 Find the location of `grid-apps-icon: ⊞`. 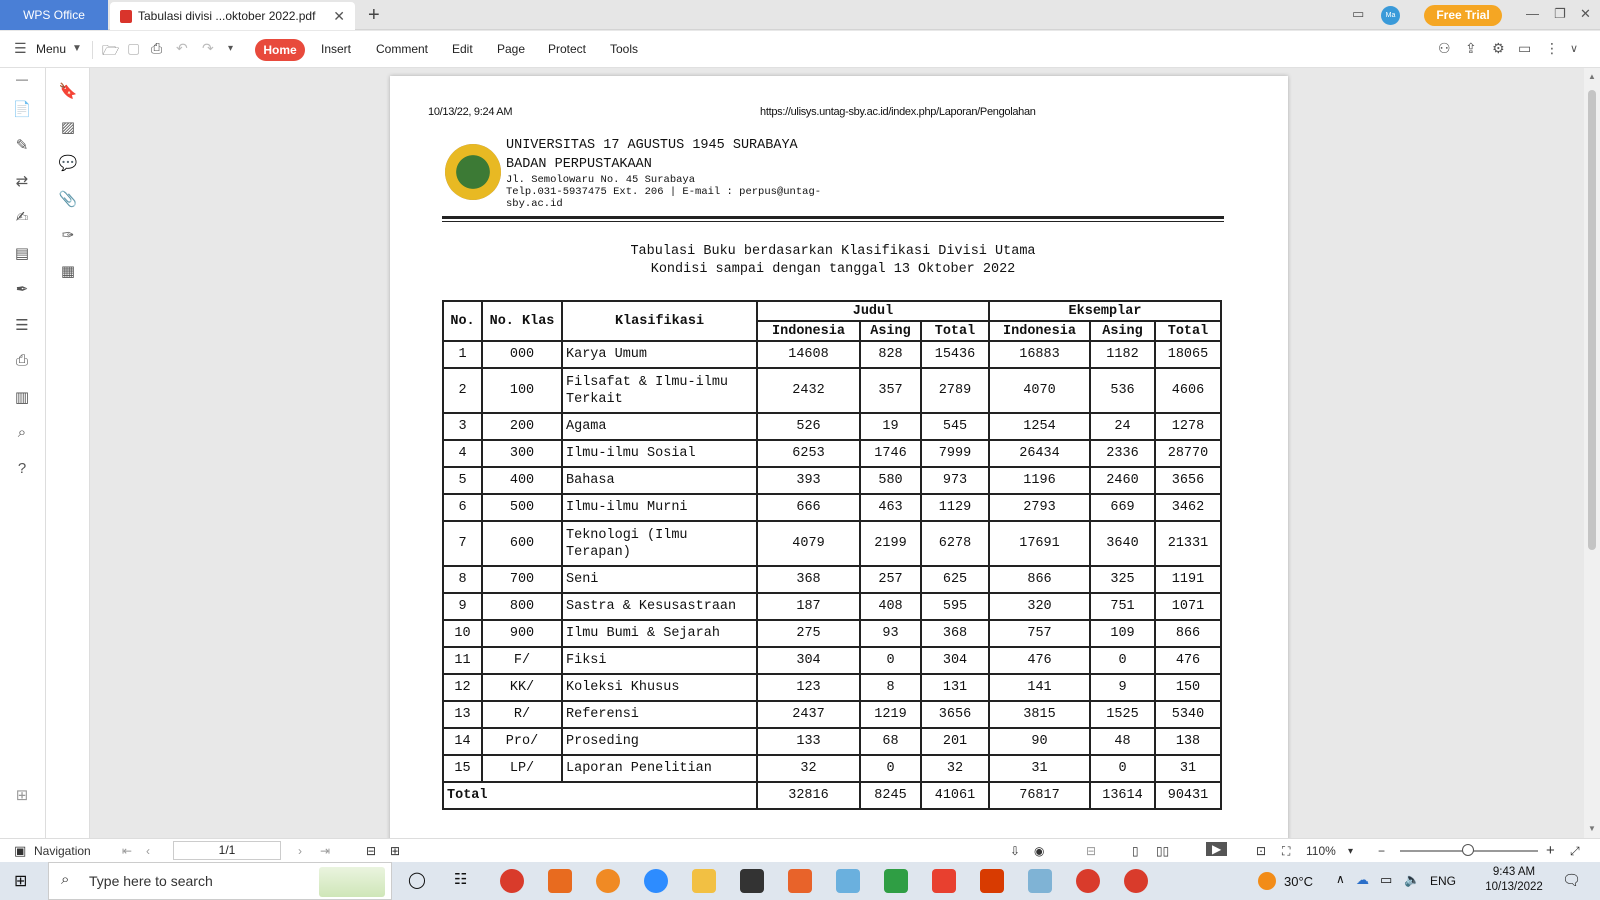

grid-apps-icon: ⊞ is located at coordinates (22, 795).